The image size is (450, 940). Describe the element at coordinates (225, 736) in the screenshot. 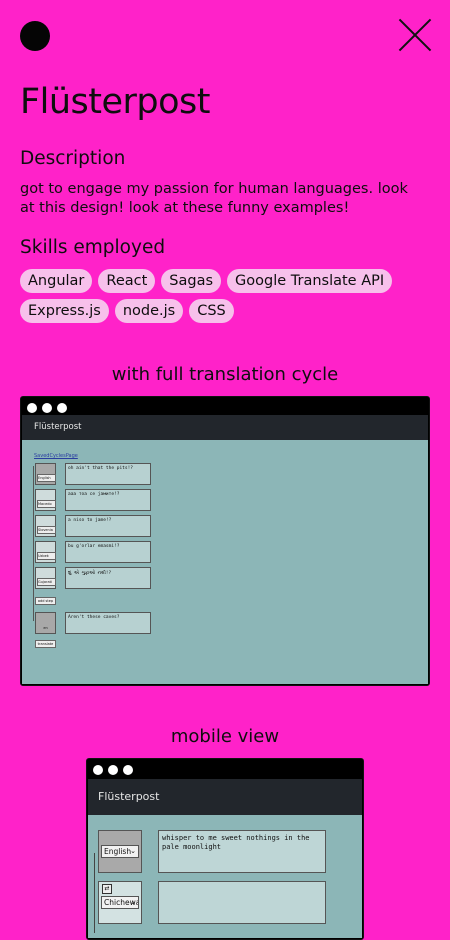

I see `screenshot-caption: mobile view` at that location.